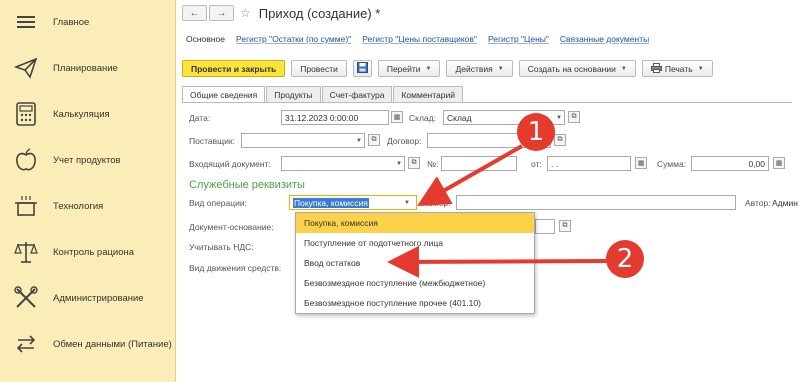 Image resolution: width=800 pixels, height=382 pixels. I want to click on sidebar-item-products: Учет продуктов, so click(88, 160).